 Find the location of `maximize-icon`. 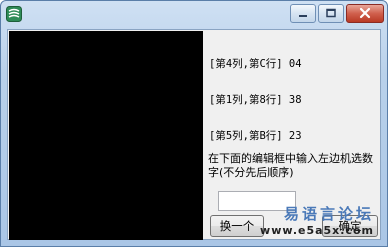

maximize-icon is located at coordinates (331, 13).